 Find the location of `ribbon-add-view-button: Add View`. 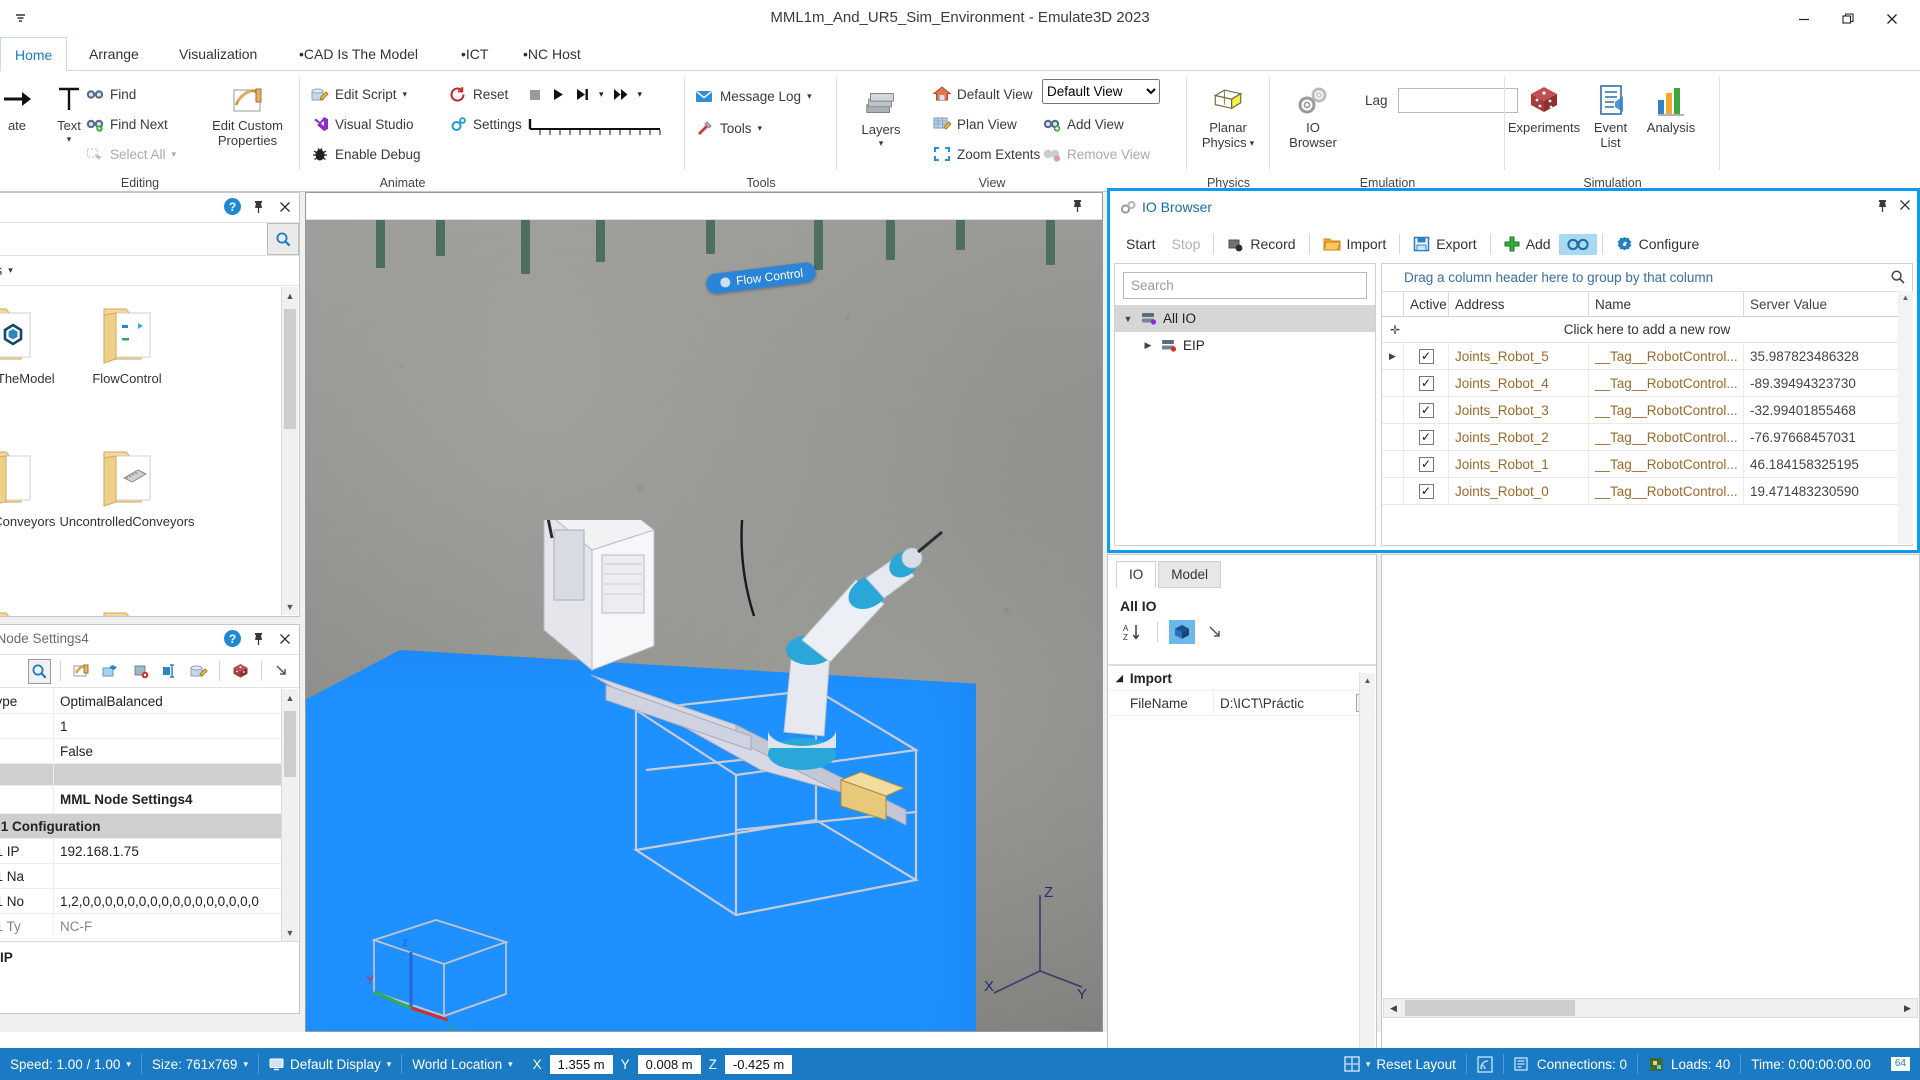

ribbon-add-view-button: Add View is located at coordinates (1101, 124).